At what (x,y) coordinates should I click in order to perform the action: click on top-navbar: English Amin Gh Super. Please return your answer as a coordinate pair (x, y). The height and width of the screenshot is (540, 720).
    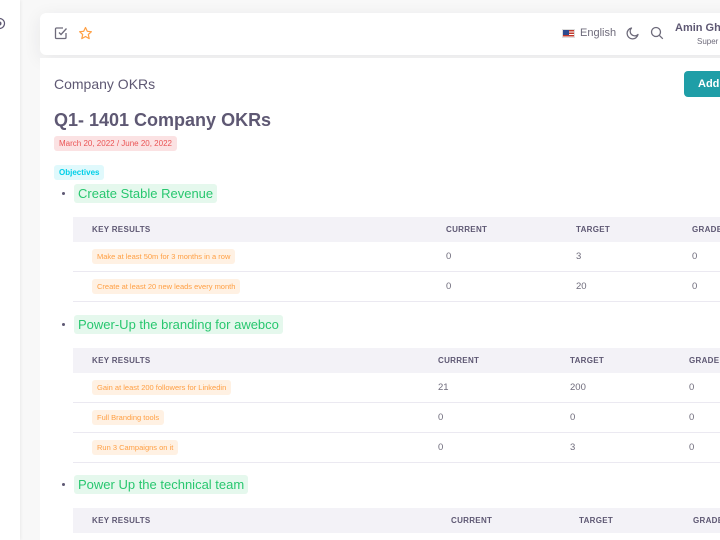
    Looking at the image, I should click on (380, 34).